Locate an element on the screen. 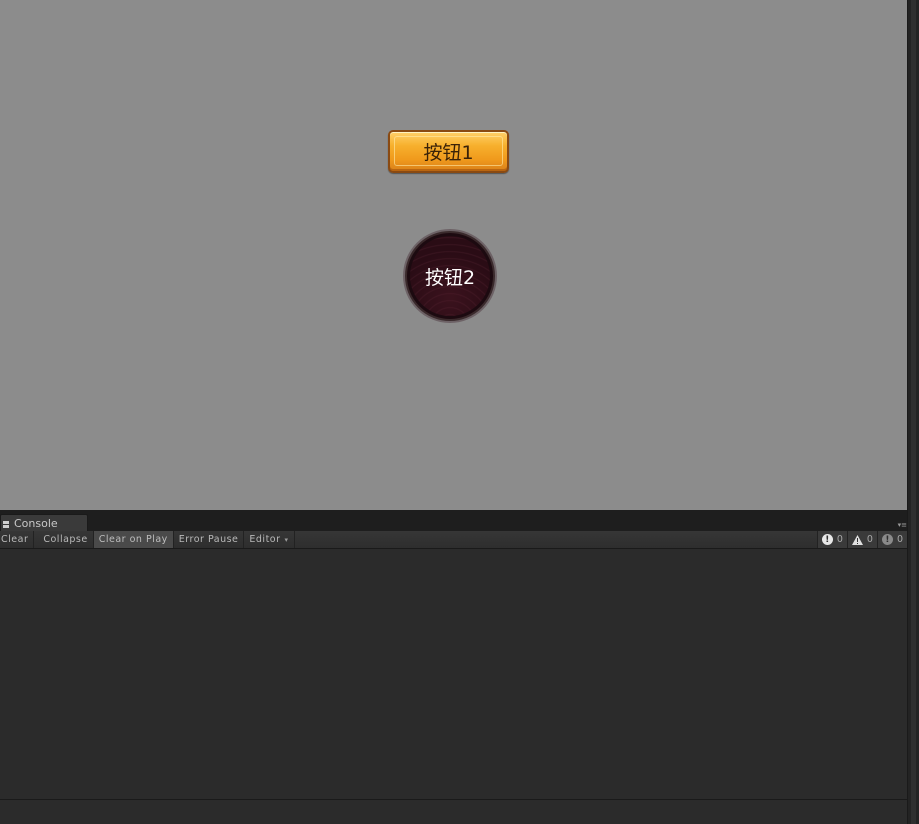  button-2-label: 按钮2 is located at coordinates (450, 277).